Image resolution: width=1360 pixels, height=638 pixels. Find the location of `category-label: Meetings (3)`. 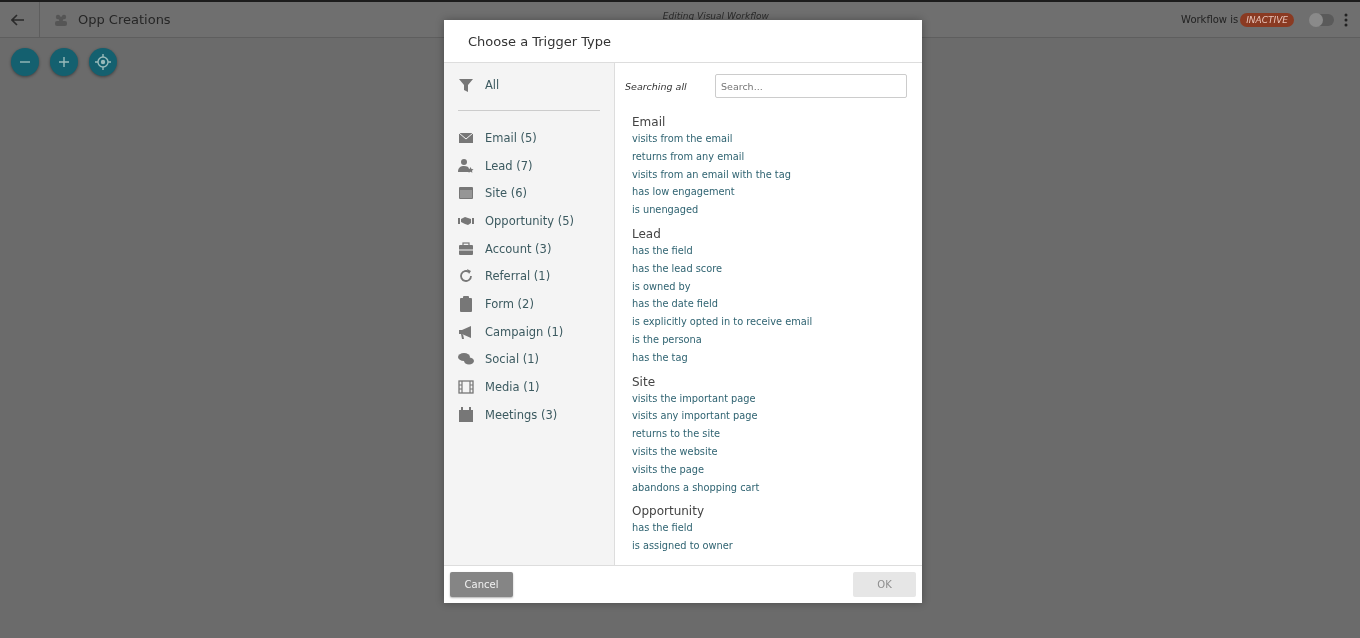

category-label: Meetings (3) is located at coordinates (521, 414).